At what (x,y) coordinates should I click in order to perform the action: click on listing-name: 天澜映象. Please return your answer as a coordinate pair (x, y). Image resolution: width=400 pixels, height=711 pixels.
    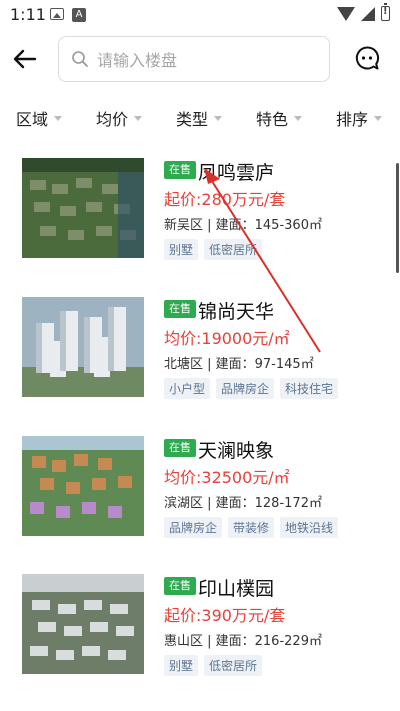
    Looking at the image, I should click on (236, 451).